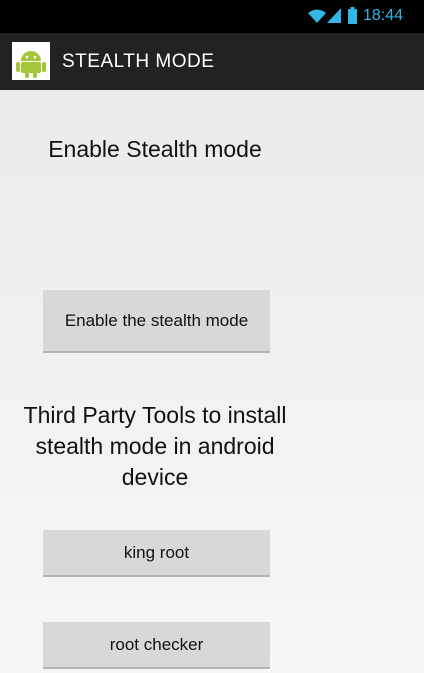  What do you see at coordinates (317, 16) in the screenshot?
I see `wifi-icon` at bounding box center [317, 16].